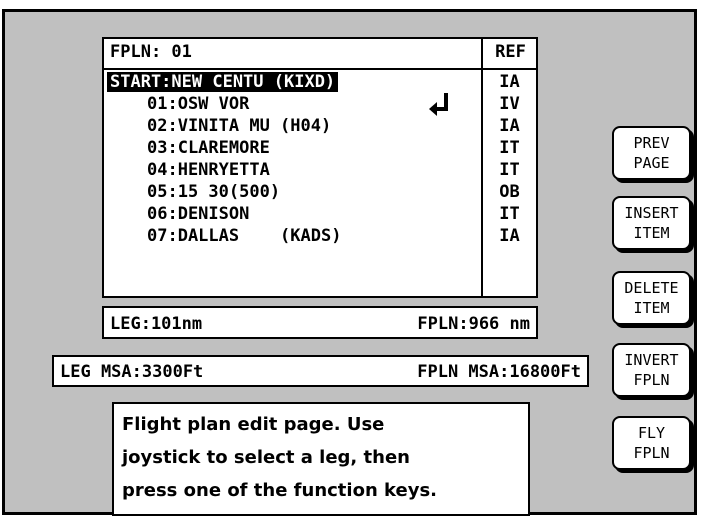 This screenshot has height=520, width=703. Describe the element at coordinates (651, 213) in the screenshot. I see `button-label: INSERT` at that location.